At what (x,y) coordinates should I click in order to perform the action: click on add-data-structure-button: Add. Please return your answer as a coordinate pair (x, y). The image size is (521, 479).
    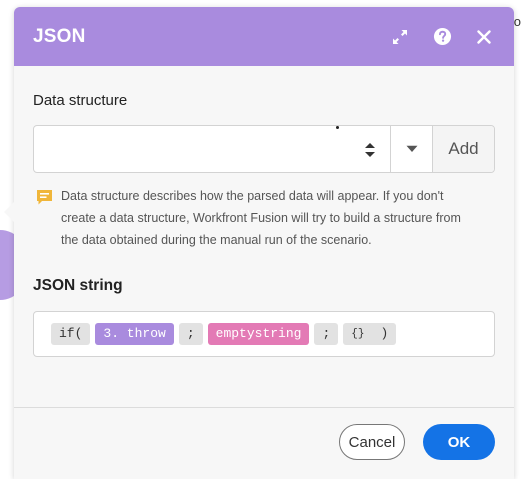
    Looking at the image, I should click on (463, 149).